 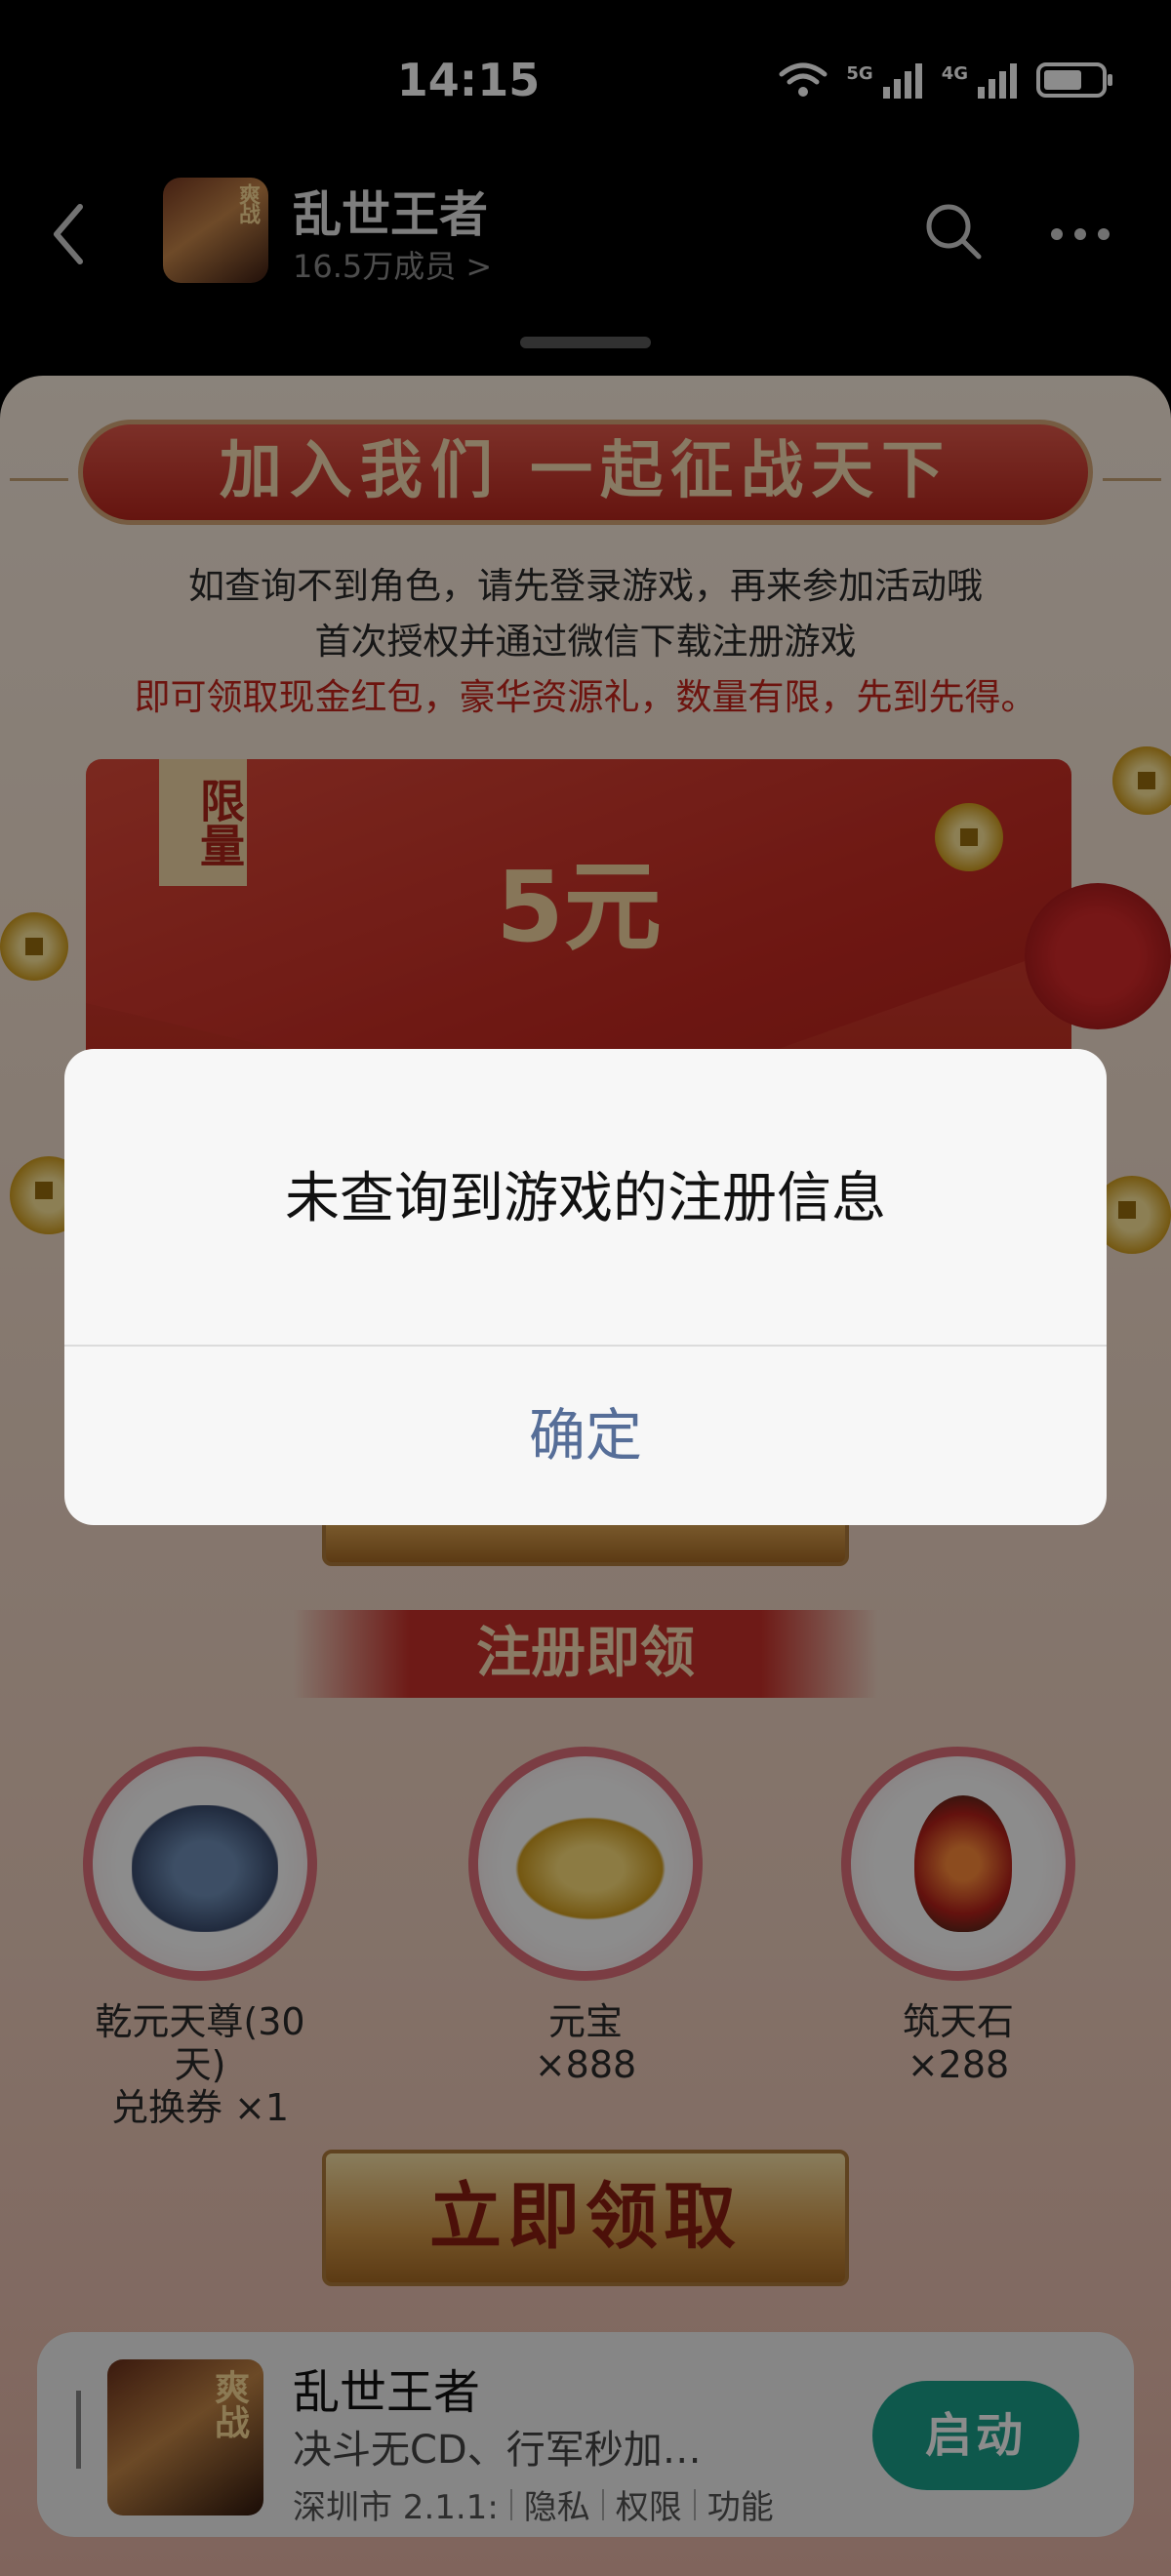 What do you see at coordinates (585, 1435) in the screenshot?
I see `confirm-button: 确定` at bounding box center [585, 1435].